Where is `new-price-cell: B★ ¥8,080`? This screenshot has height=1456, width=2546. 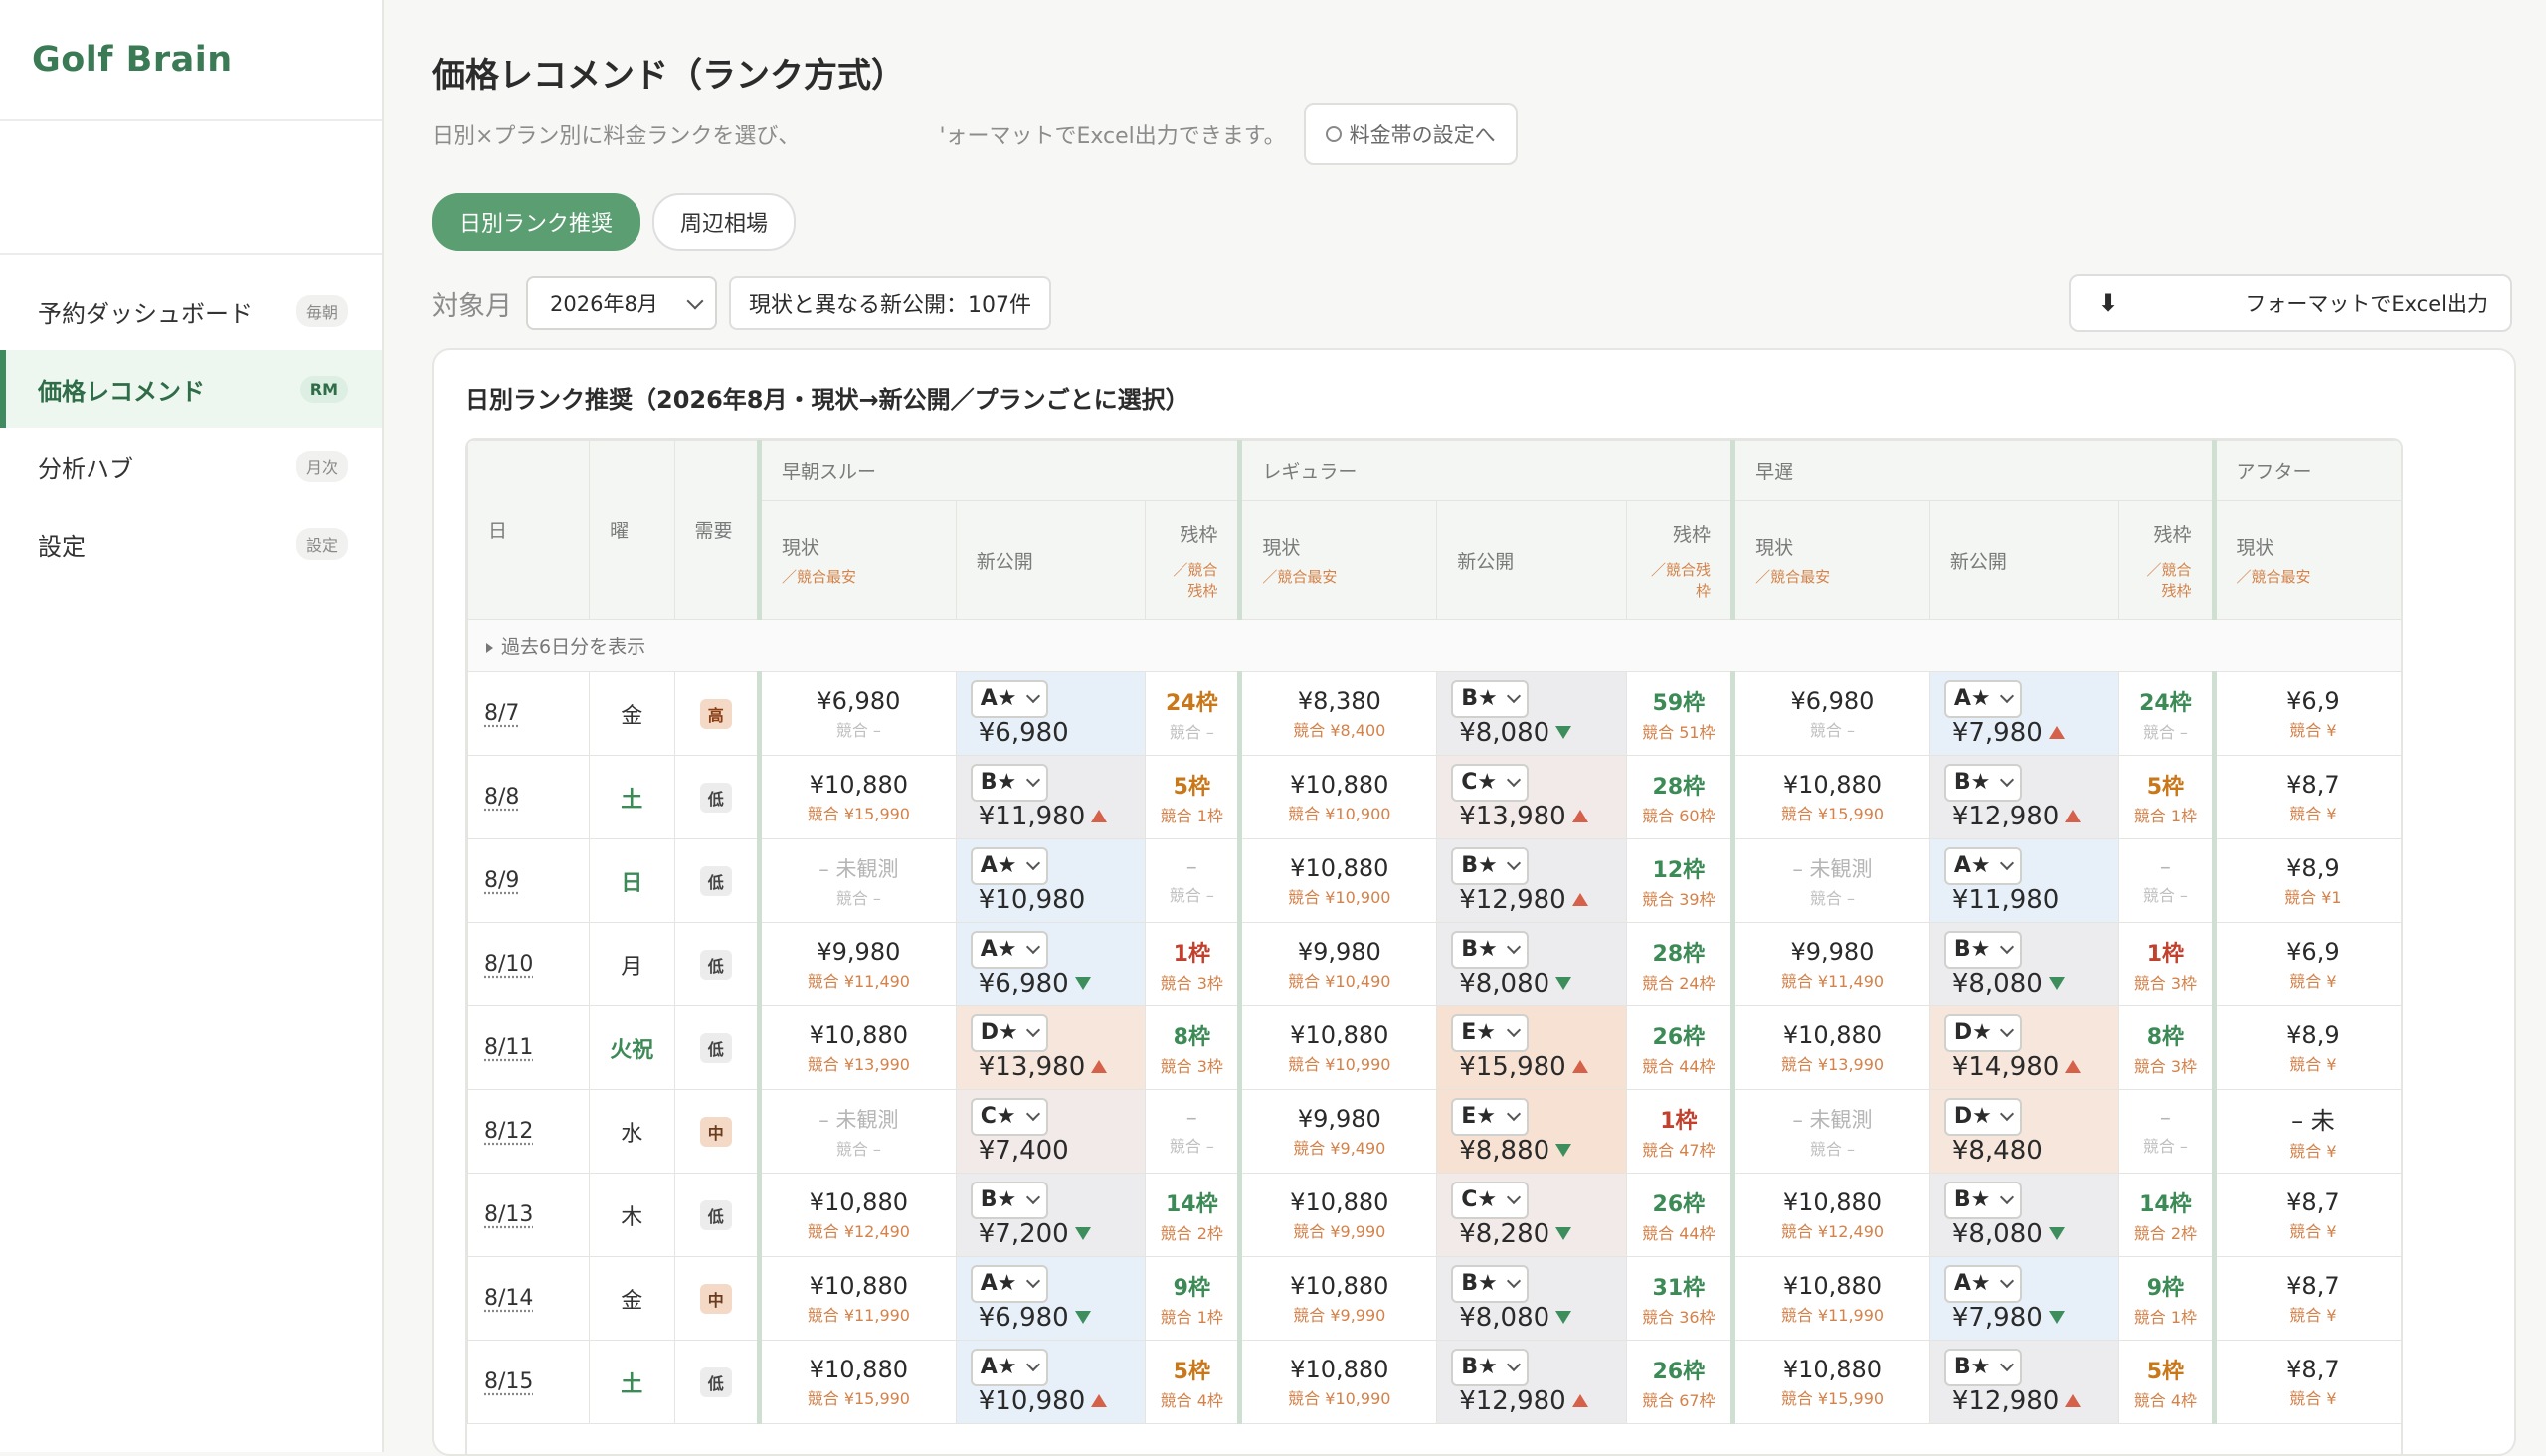 new-price-cell: B★ ¥8,080 is located at coordinates (1531, 964).